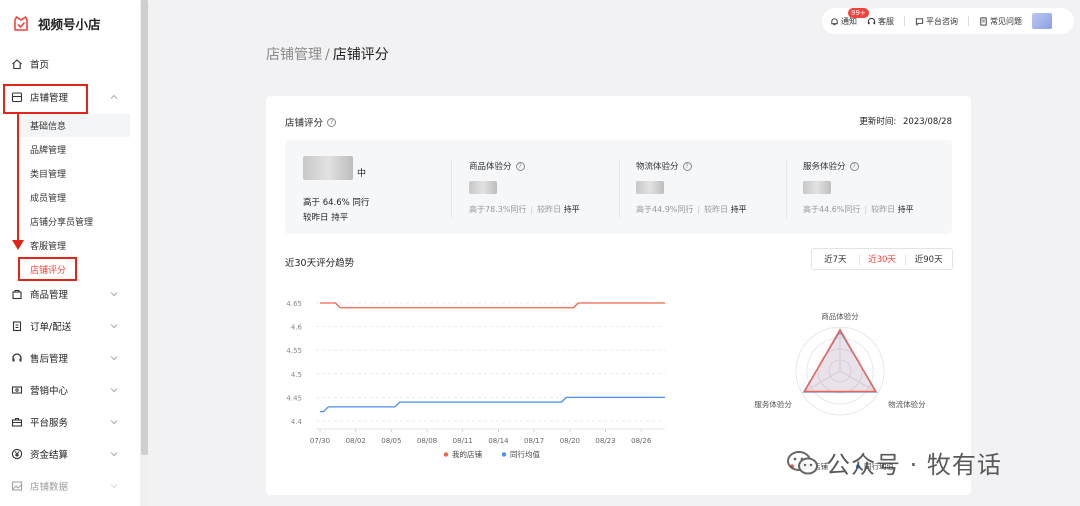 The width and height of the screenshot is (1080, 506). I want to click on service-experience-score: 服务体验分? 高于44.6%同行 | 较昨日 持平, so click(858, 187).